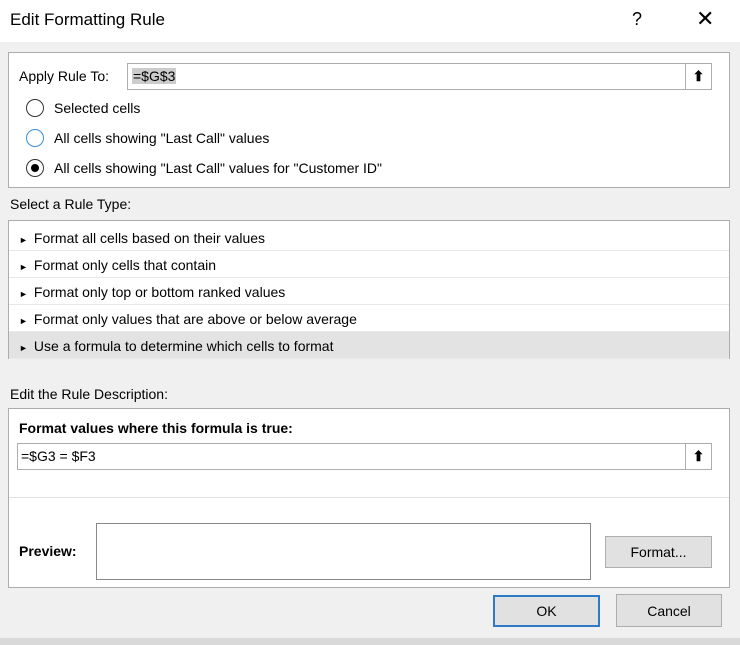  I want to click on rule-type-item-label: Format only top or bottom ranked values, so click(159, 292).